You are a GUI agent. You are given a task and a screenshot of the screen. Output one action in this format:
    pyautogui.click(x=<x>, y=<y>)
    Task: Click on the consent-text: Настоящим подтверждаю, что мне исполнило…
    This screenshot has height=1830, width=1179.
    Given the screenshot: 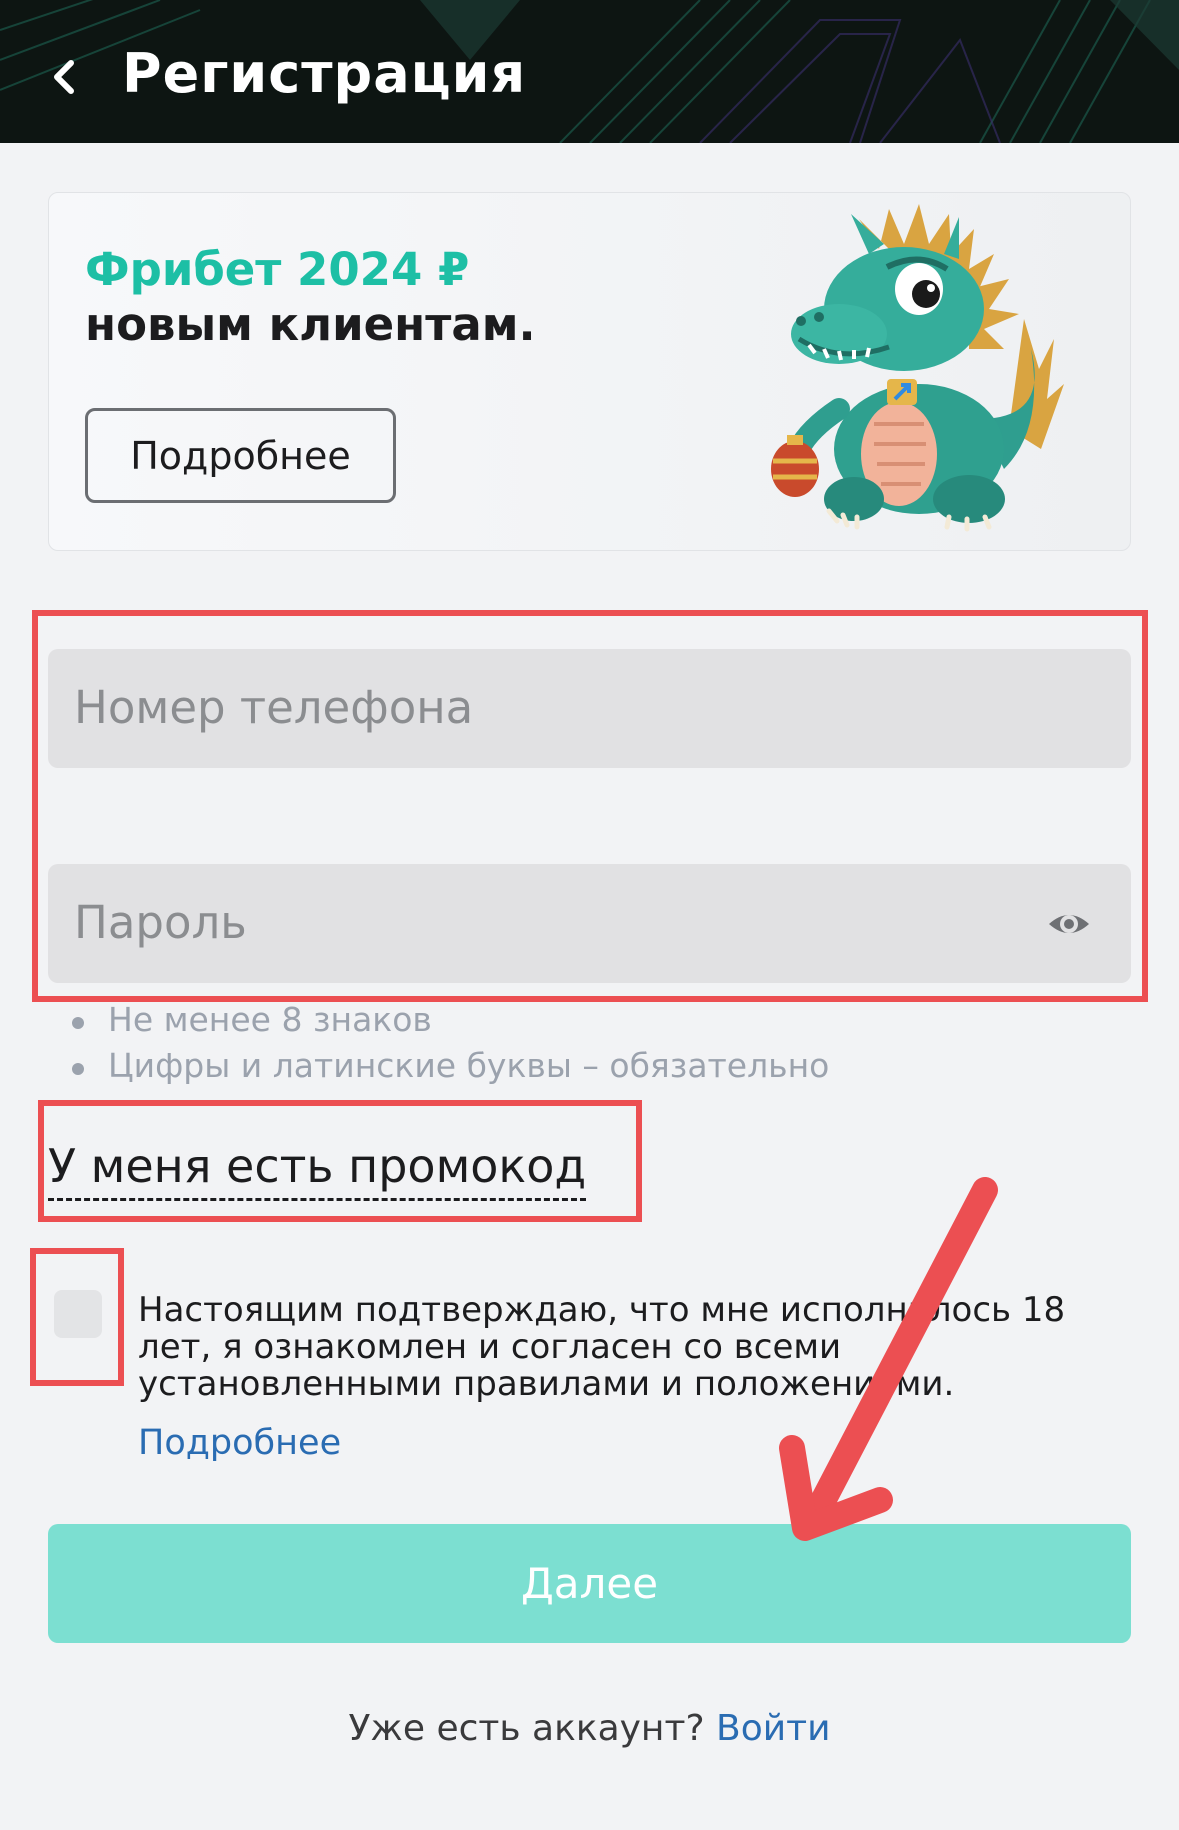 What is the action you would take?
    pyautogui.click(x=602, y=1347)
    